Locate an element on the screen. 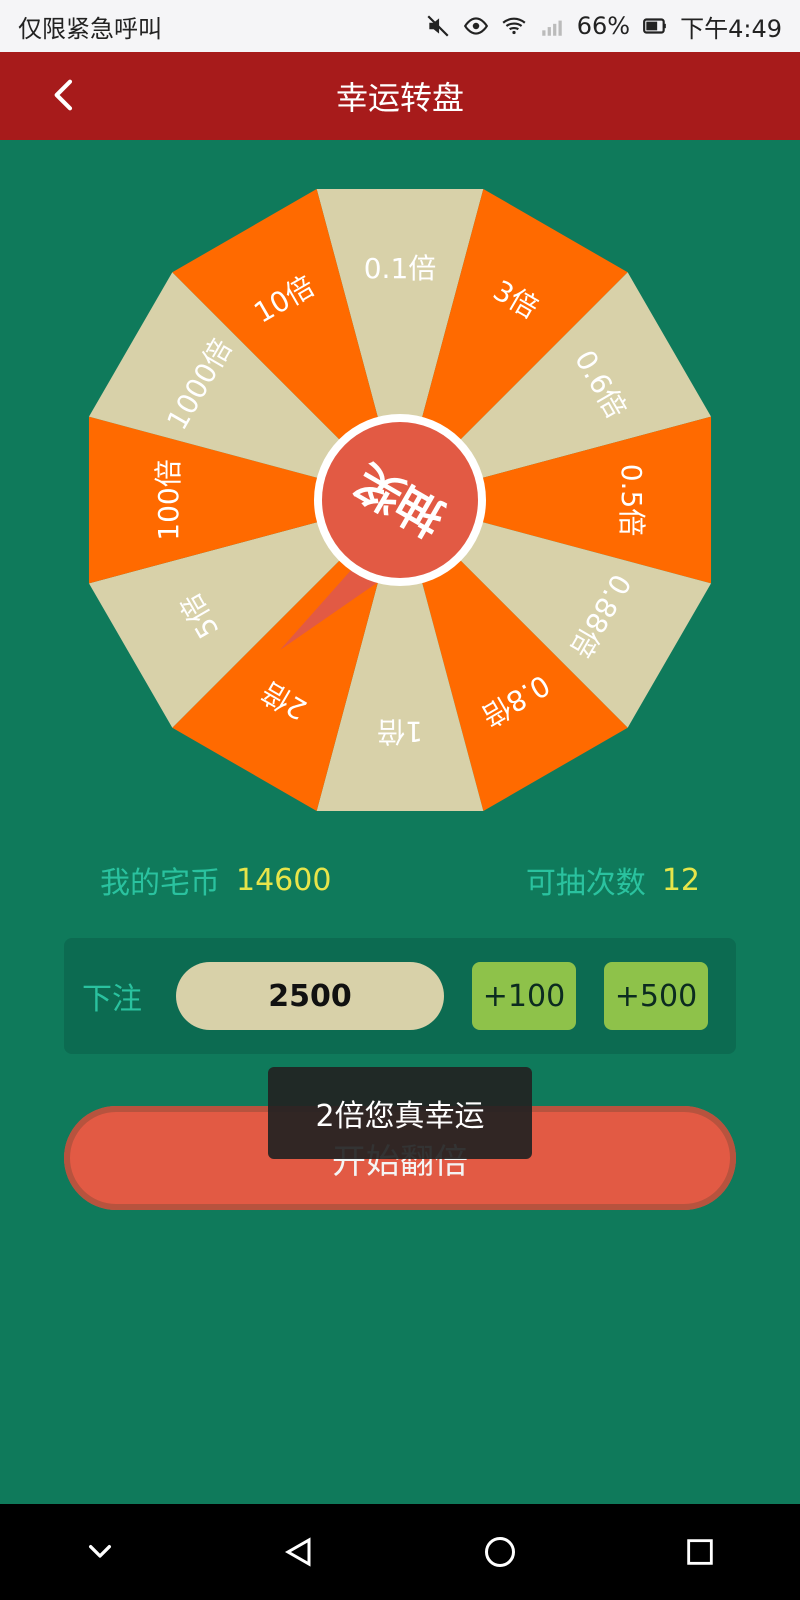 This screenshot has height=1600, width=800. nav-collapse-button is located at coordinates (100, 1552).